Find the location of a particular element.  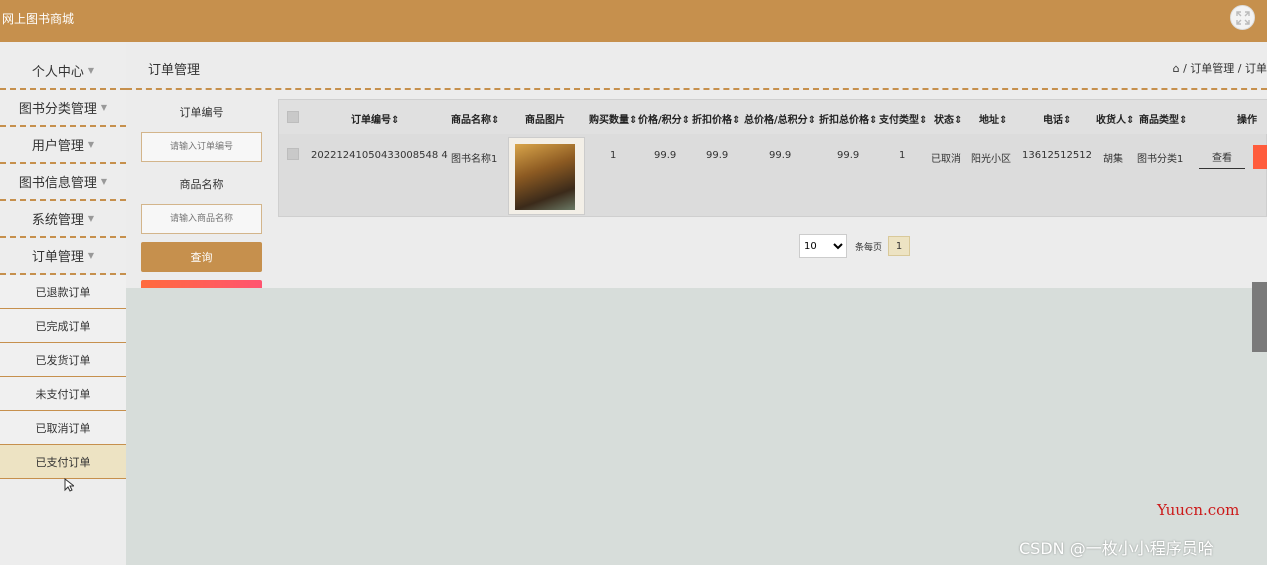

breadcrumb-text: / 订单管理 / 订单 is located at coordinates (1225, 68).